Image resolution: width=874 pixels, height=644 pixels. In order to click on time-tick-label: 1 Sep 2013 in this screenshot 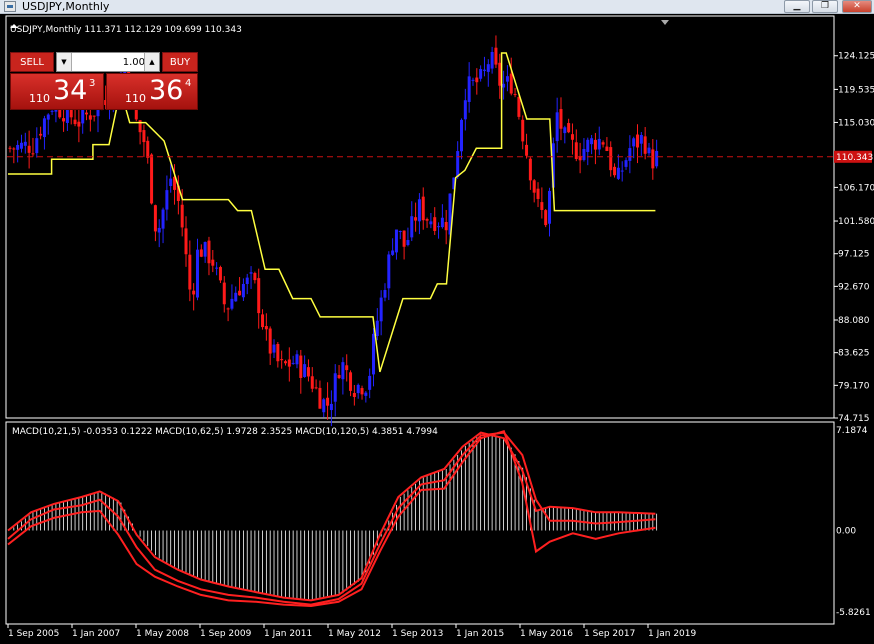, I will do `click(417, 634)`.